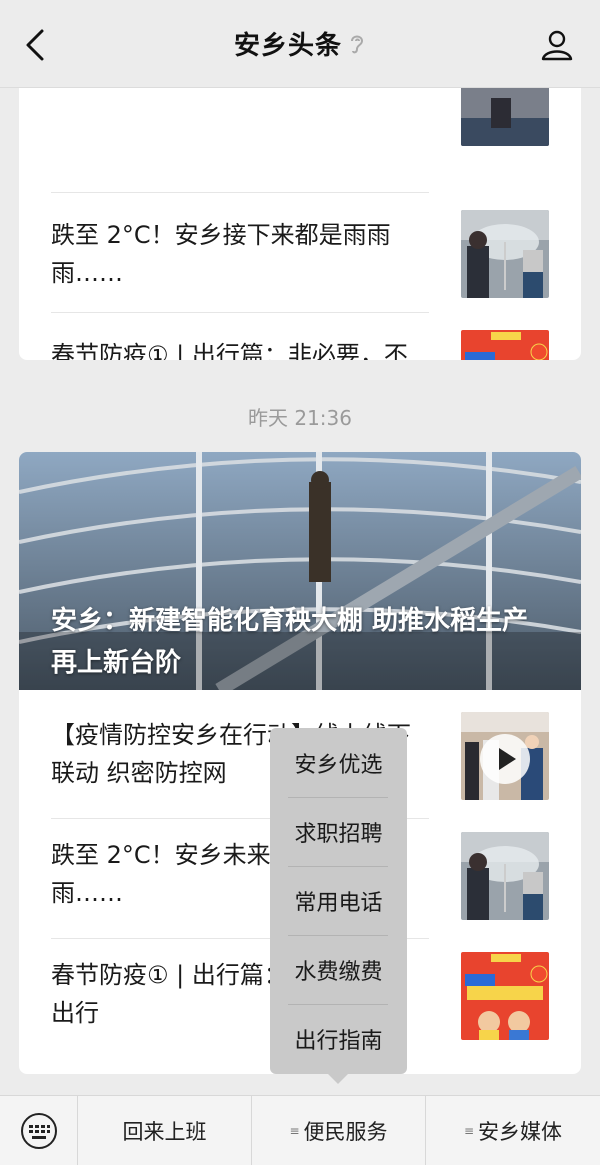 The width and height of the screenshot is (600, 1165). I want to click on back-arrow-icon, so click(36, 45).